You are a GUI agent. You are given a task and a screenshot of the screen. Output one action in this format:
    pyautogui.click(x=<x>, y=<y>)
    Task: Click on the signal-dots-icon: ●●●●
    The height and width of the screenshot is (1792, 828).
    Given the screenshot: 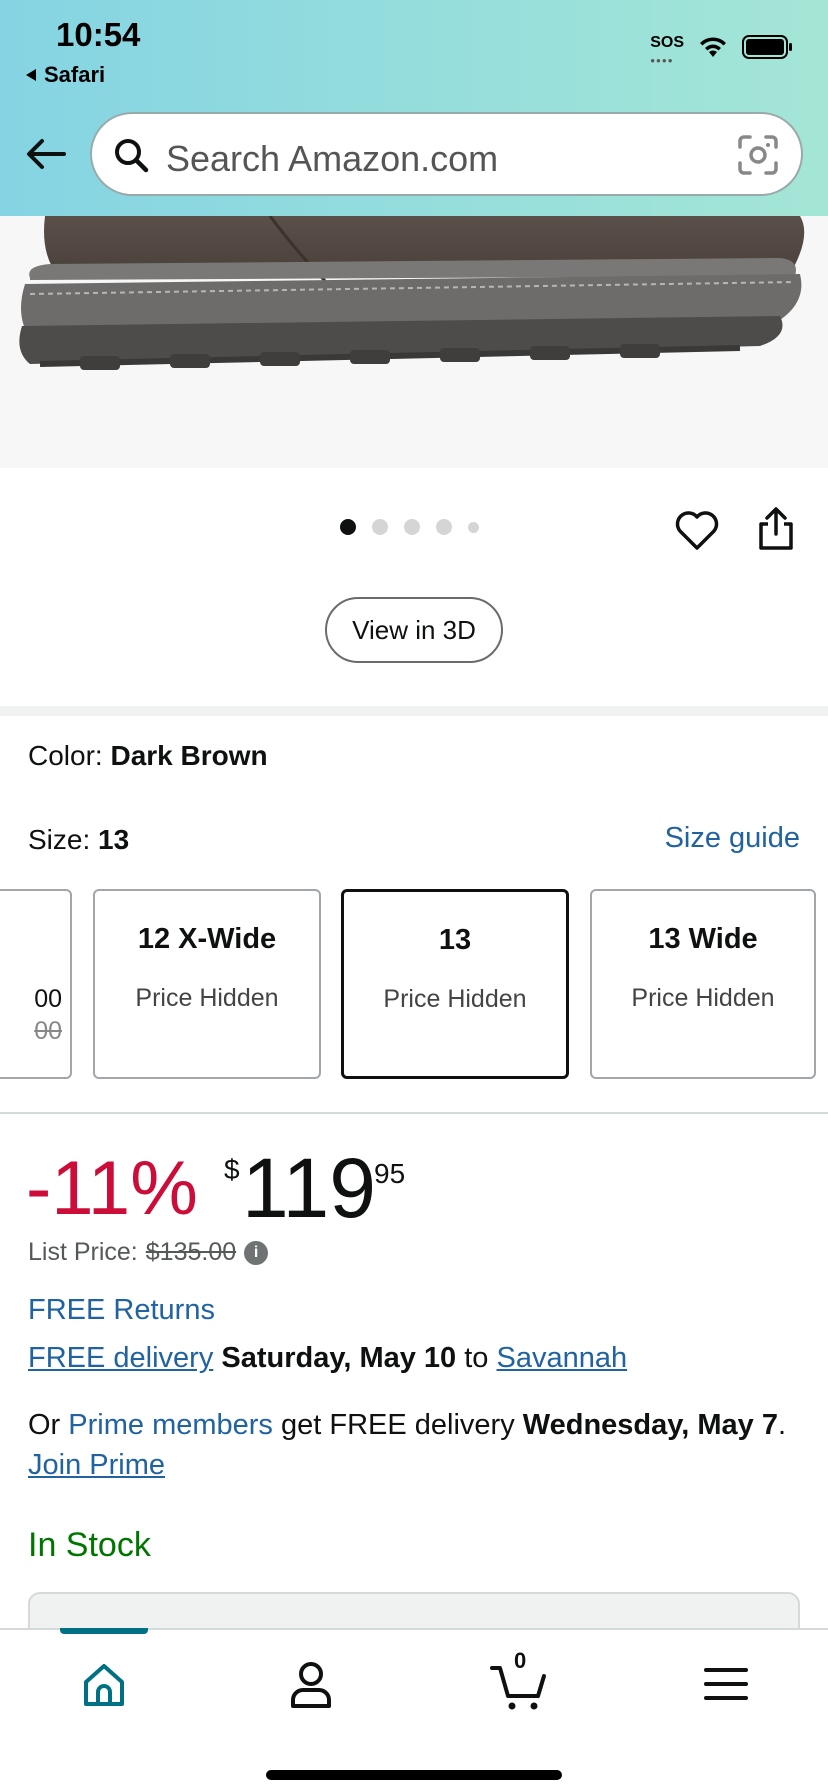 What is the action you would take?
    pyautogui.click(x=662, y=60)
    